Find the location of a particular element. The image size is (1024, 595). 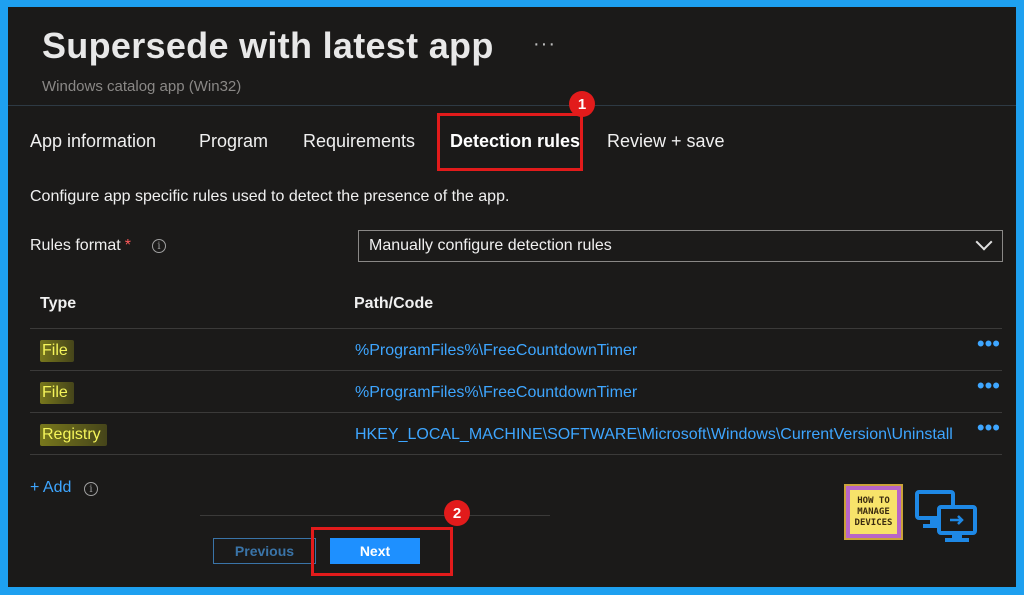

how-to-manage-devices-logo: HOW TO MANAGE DEVICES is located at coordinates (873, 512).